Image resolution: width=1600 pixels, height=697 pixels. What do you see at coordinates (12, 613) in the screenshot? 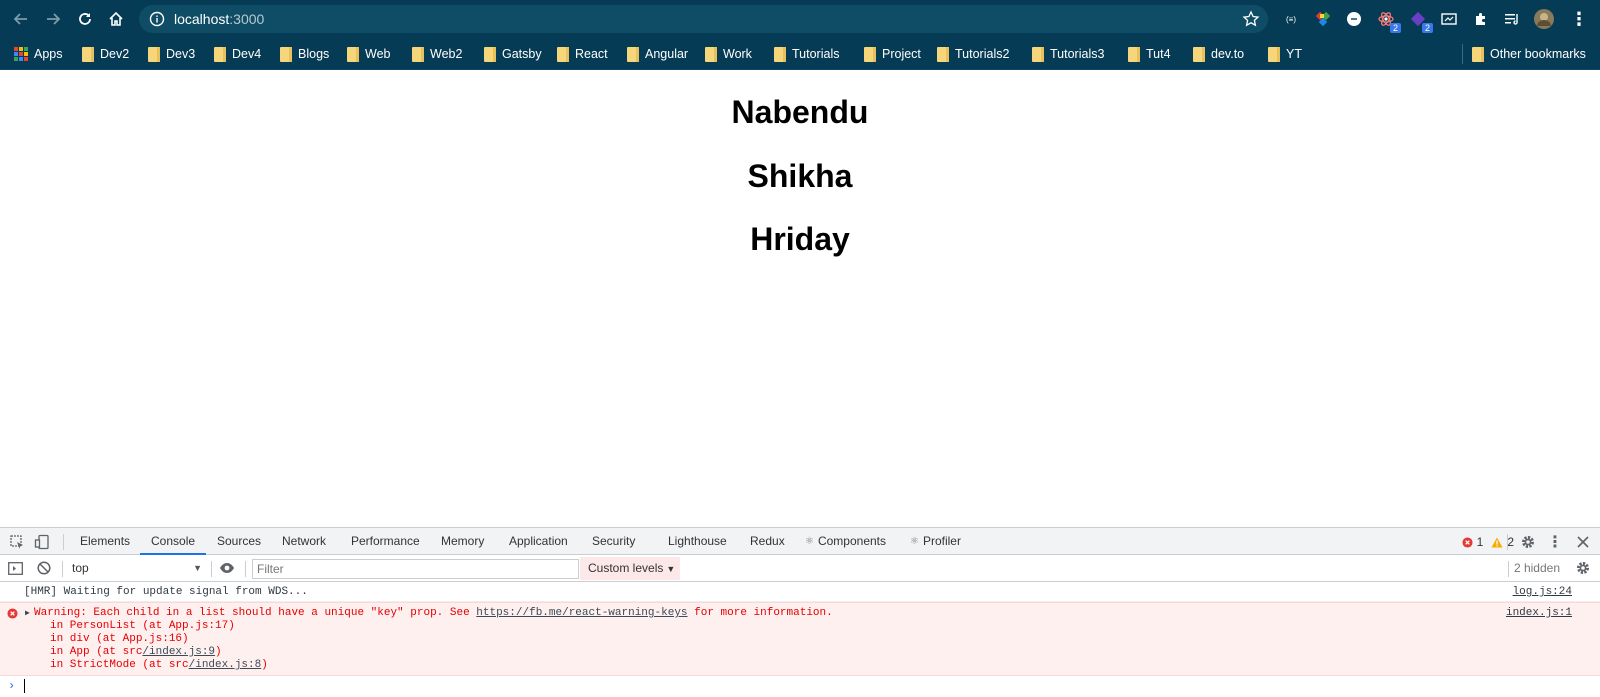
I see `error-circle-icon` at bounding box center [12, 613].